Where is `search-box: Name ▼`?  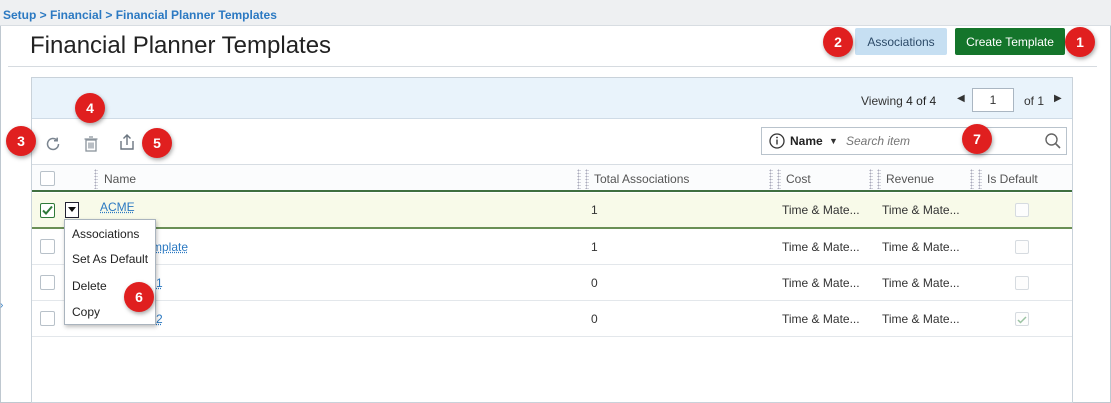 search-box: Name ▼ is located at coordinates (914, 141).